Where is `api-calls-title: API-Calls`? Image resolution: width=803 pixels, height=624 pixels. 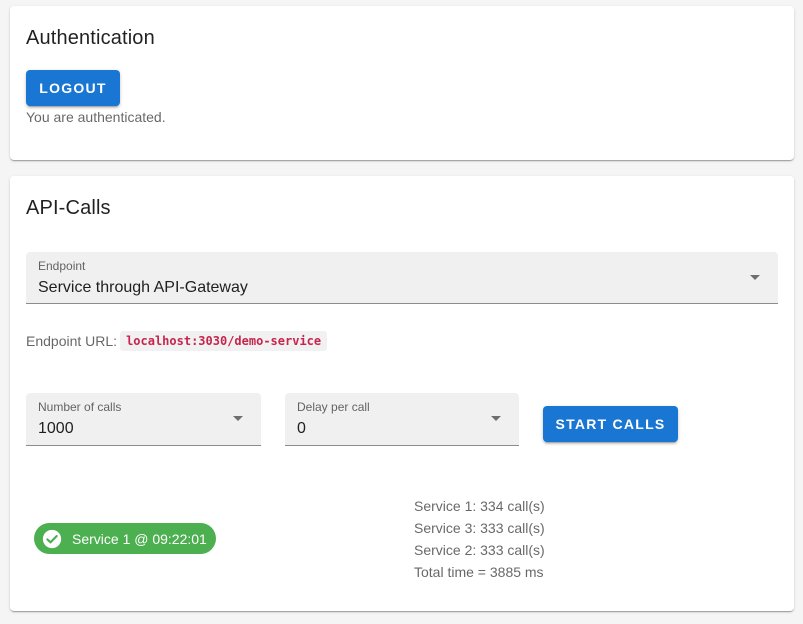 api-calls-title: API-Calls is located at coordinates (68, 208).